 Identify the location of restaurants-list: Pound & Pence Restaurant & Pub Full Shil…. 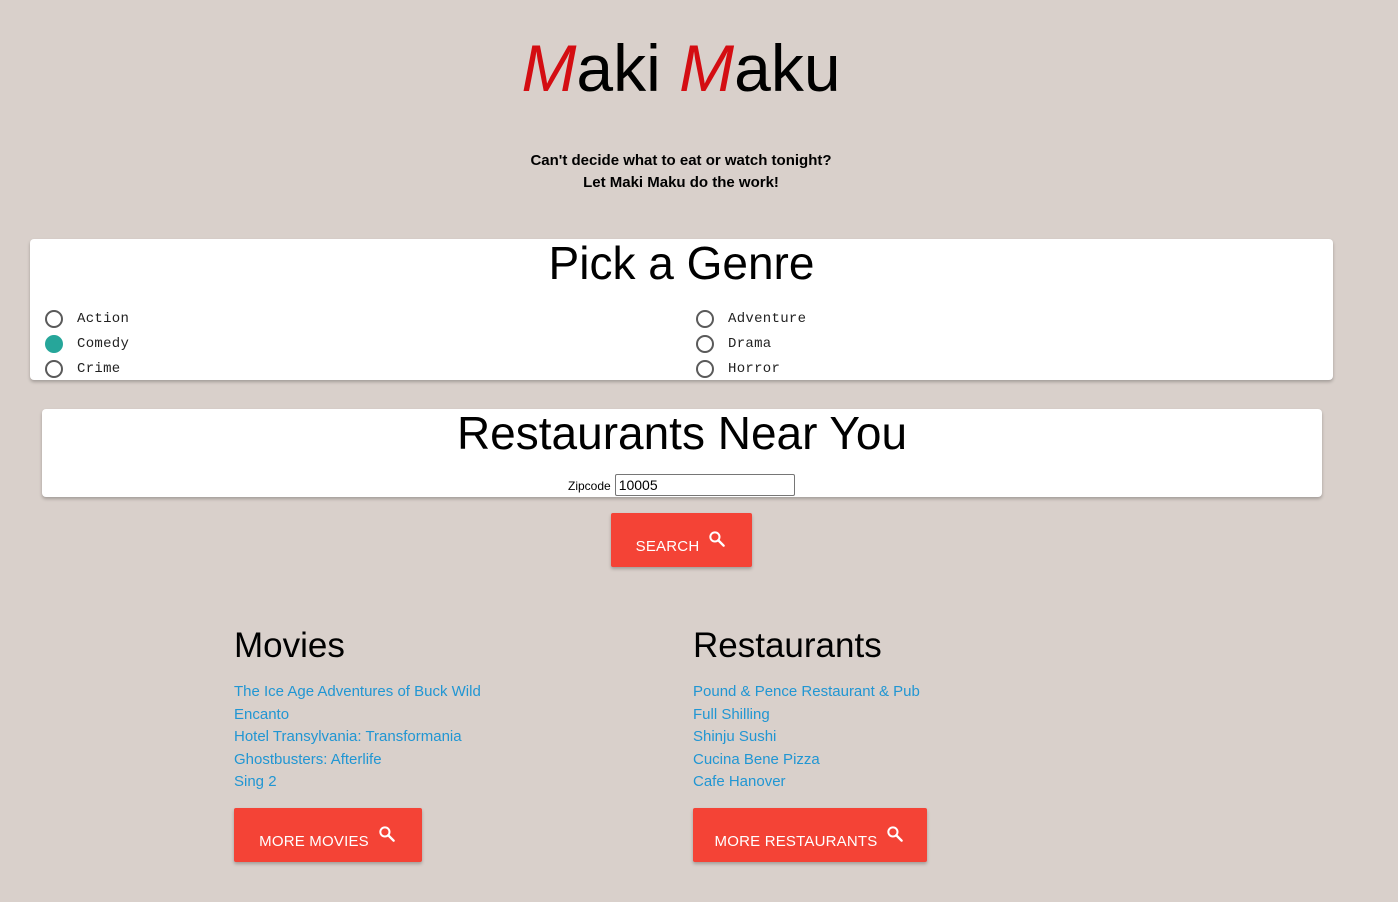
(806, 737).